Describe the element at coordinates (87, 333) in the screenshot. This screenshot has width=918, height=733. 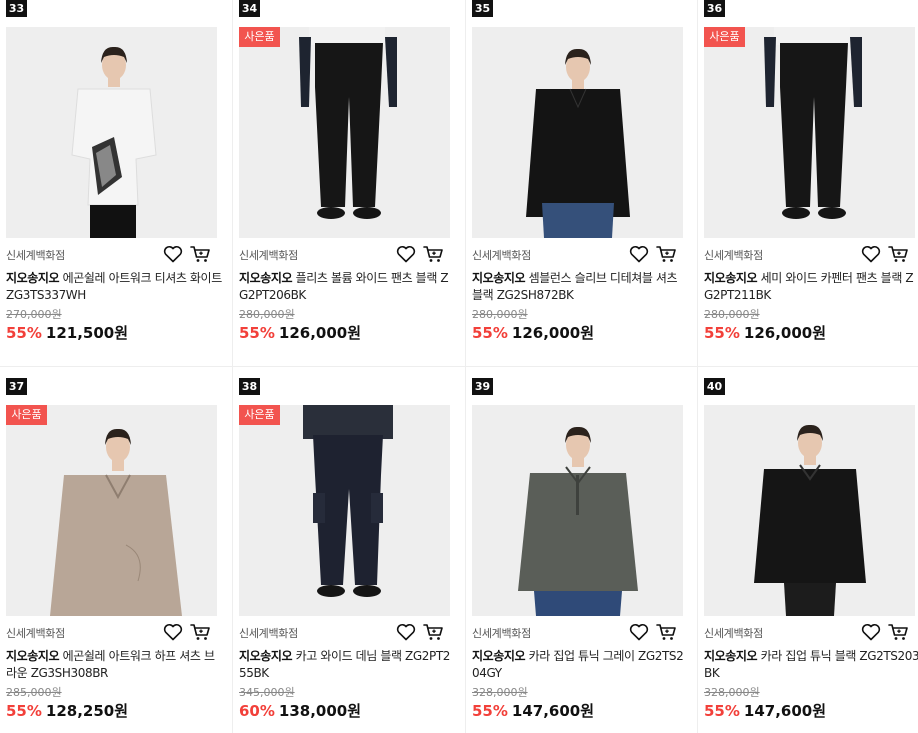
I see `sale-price: 121,500원` at that location.